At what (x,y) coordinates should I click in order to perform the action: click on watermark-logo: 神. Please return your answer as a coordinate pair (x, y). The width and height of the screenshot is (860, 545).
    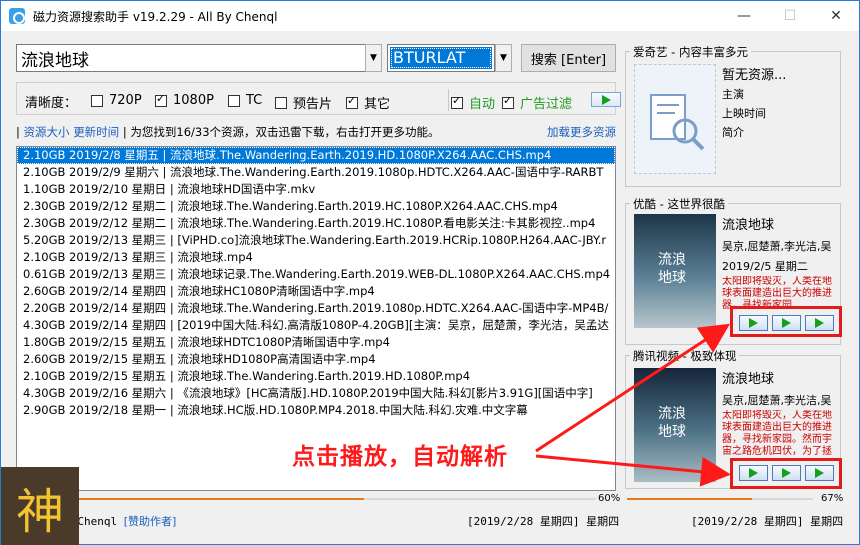
    Looking at the image, I should click on (40, 506).